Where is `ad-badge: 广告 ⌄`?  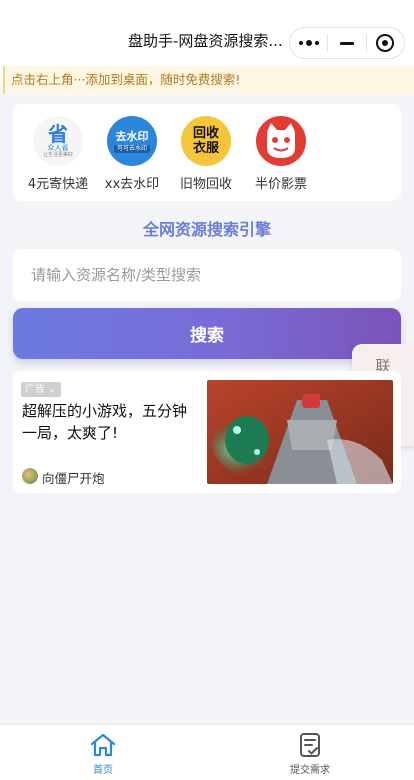 ad-badge: 广告 ⌄ is located at coordinates (41, 389).